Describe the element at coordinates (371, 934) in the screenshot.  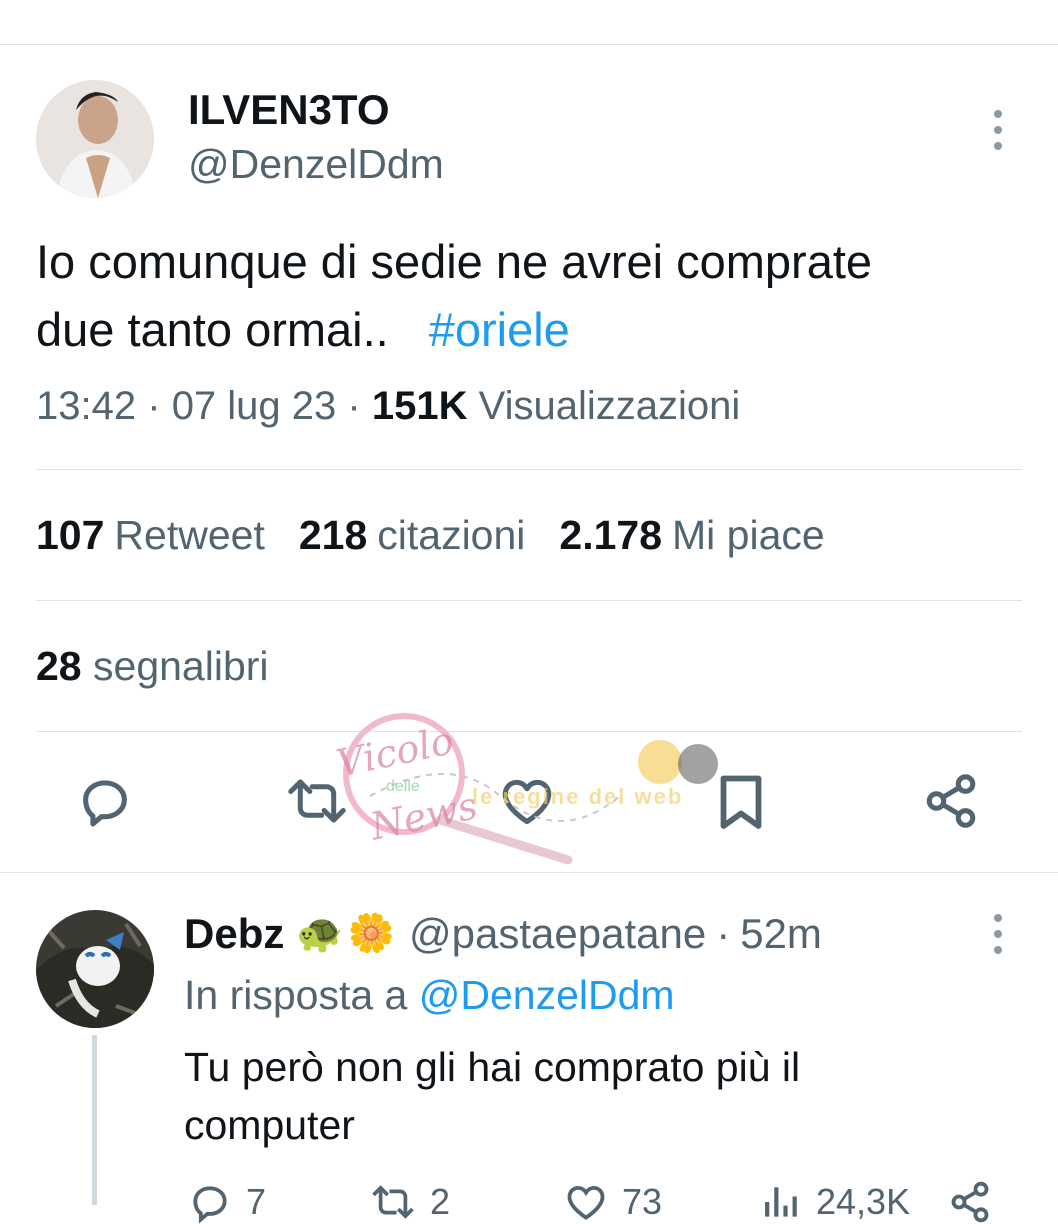
I see `daisy-emoji: 🌼` at that location.